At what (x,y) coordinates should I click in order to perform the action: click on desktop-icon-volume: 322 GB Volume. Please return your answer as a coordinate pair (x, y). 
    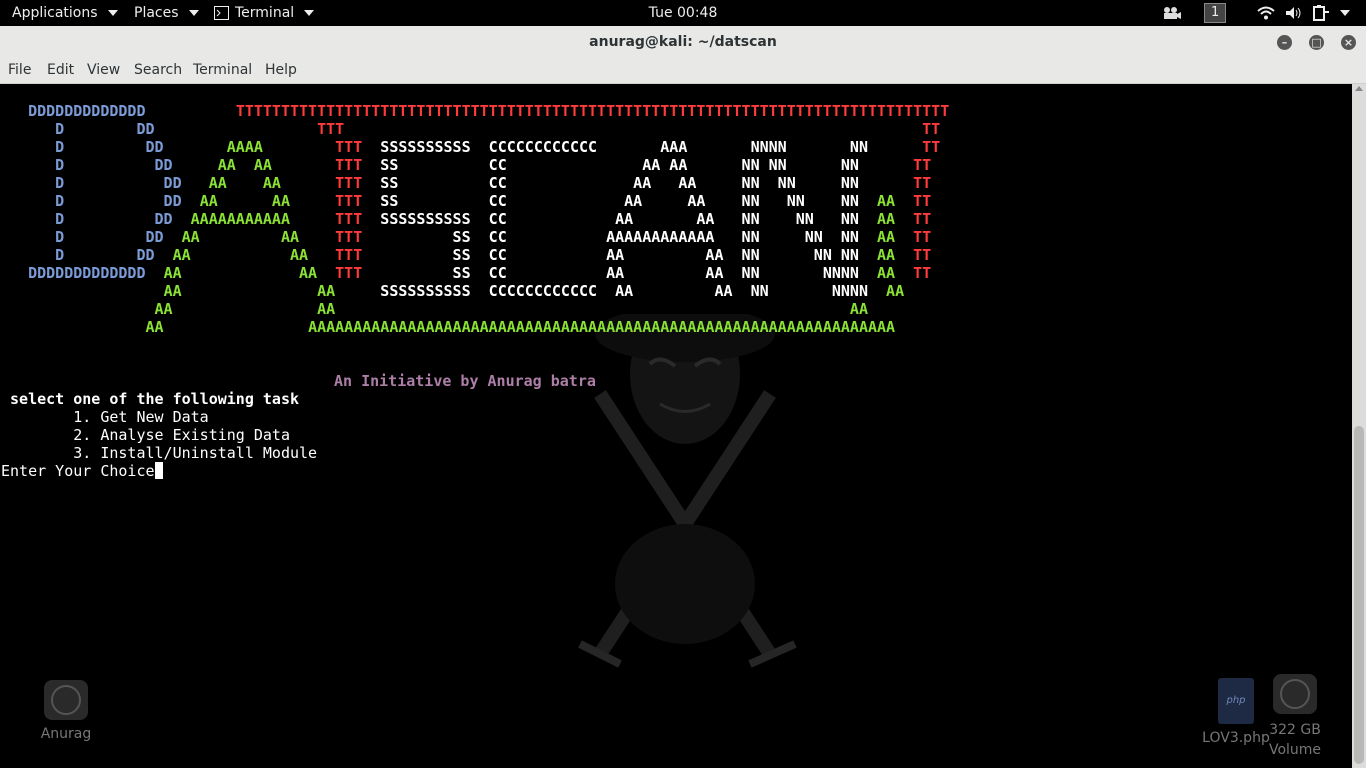
    Looking at the image, I should click on (1295, 717).